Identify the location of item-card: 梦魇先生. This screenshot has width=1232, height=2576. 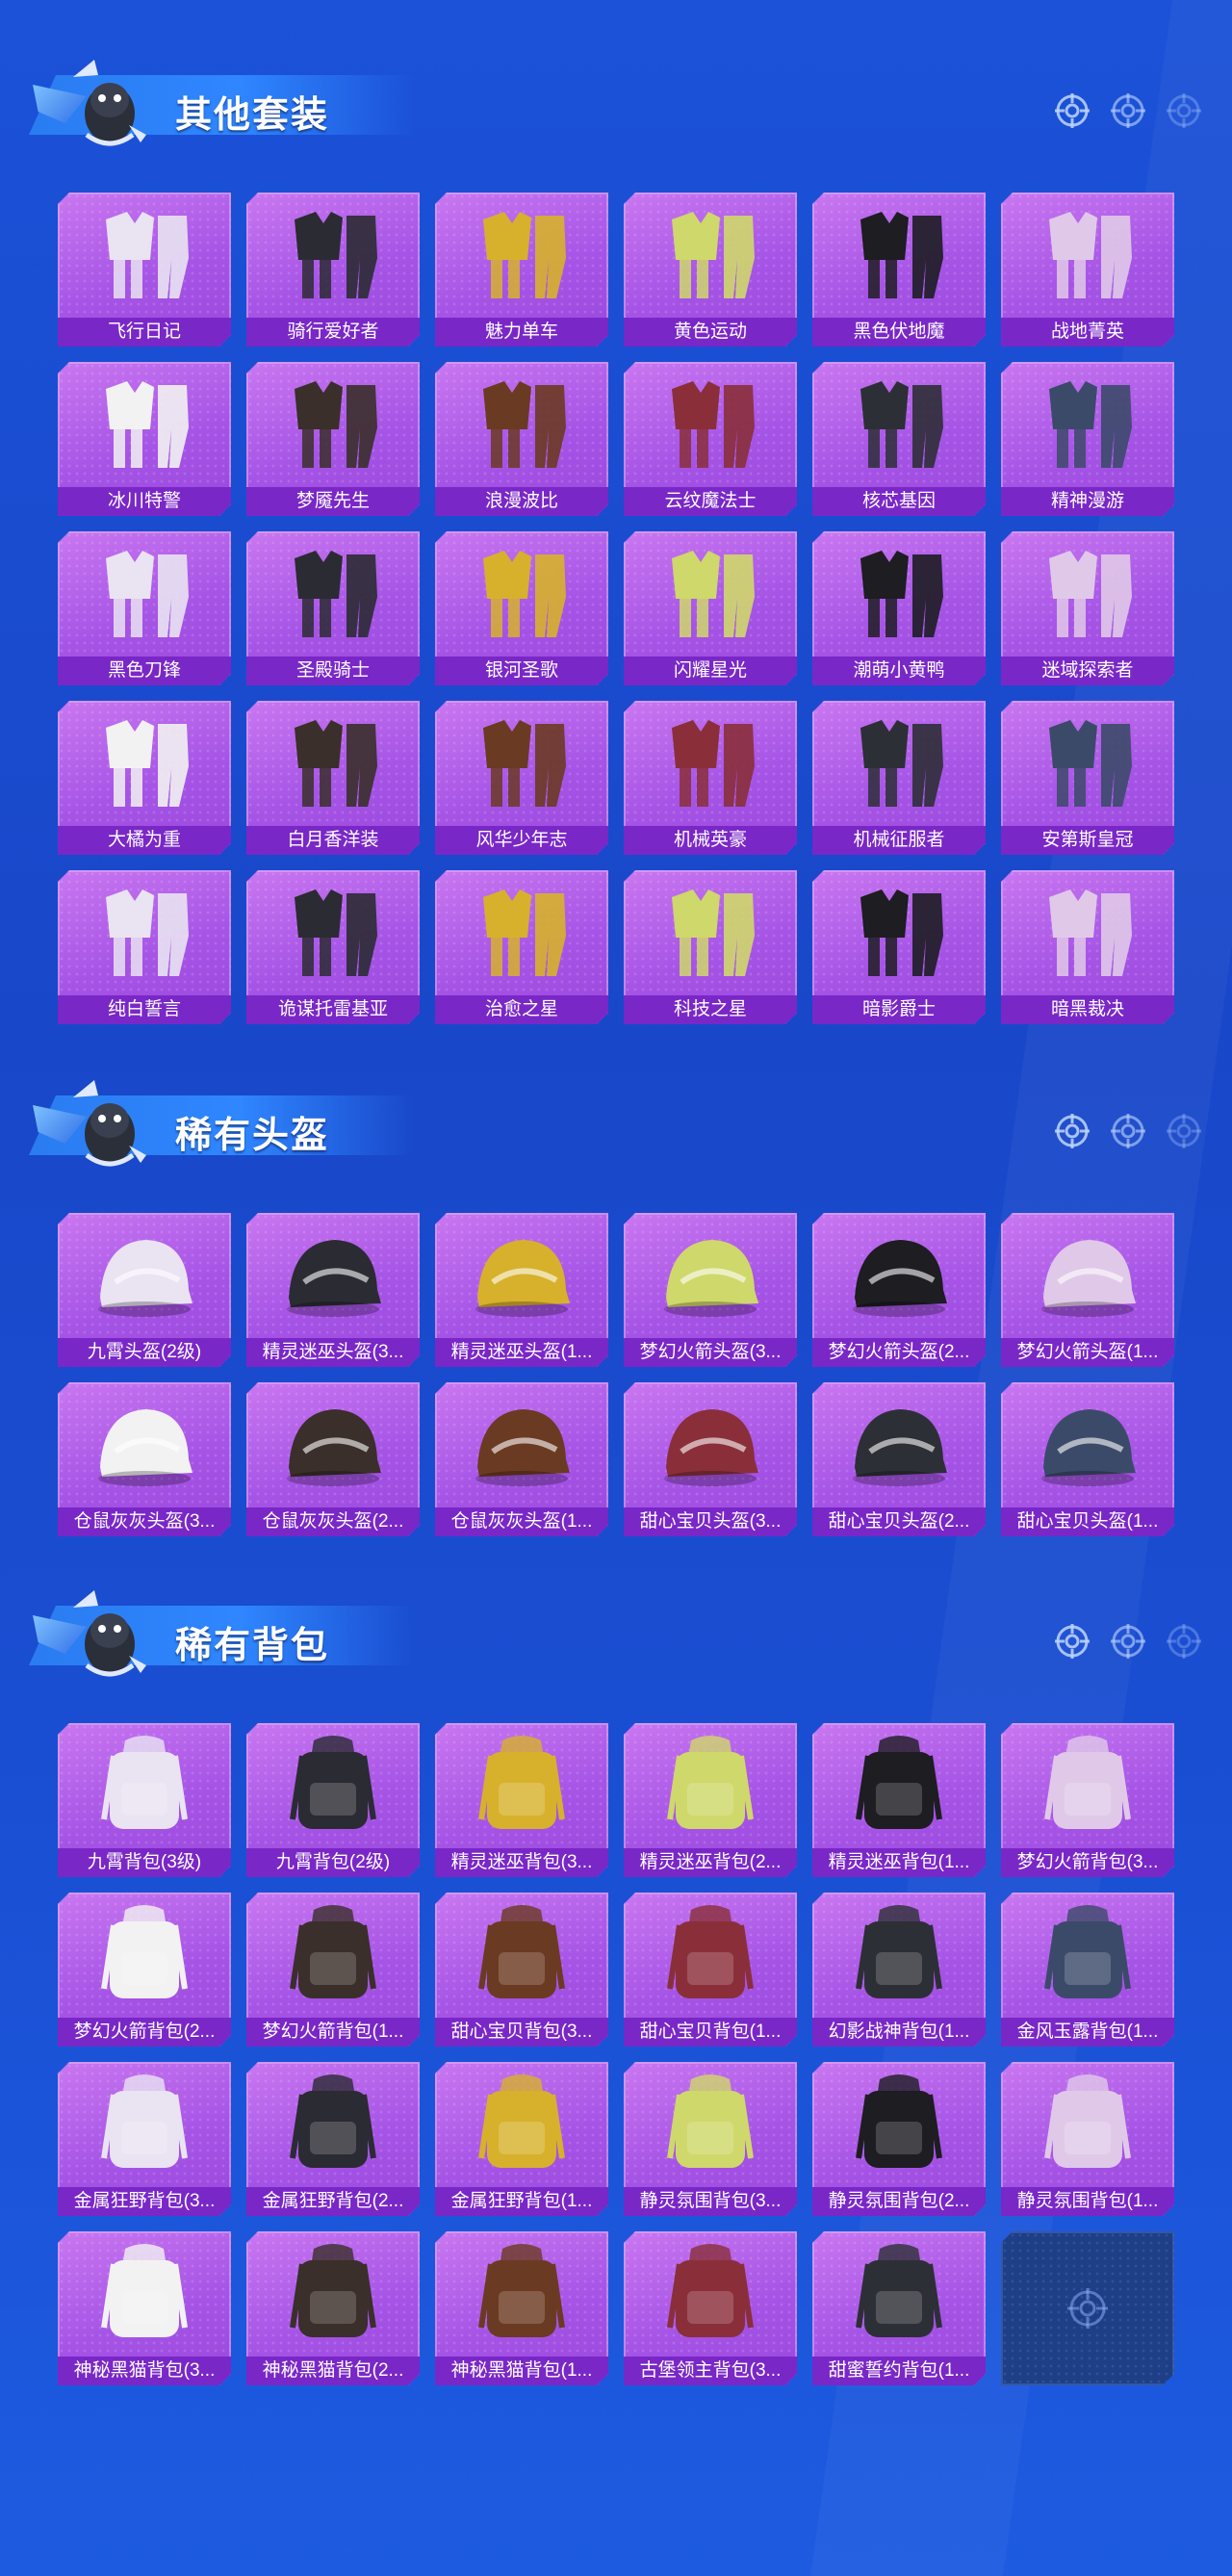
(333, 439).